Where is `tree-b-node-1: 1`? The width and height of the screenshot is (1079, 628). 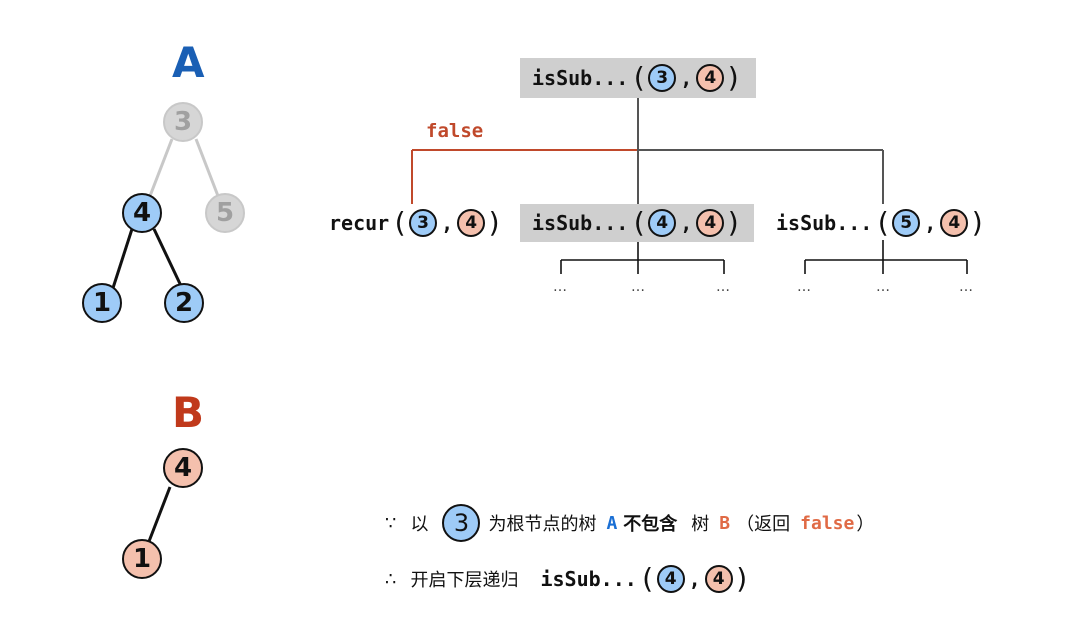
tree-b-node-1: 1 is located at coordinates (142, 559).